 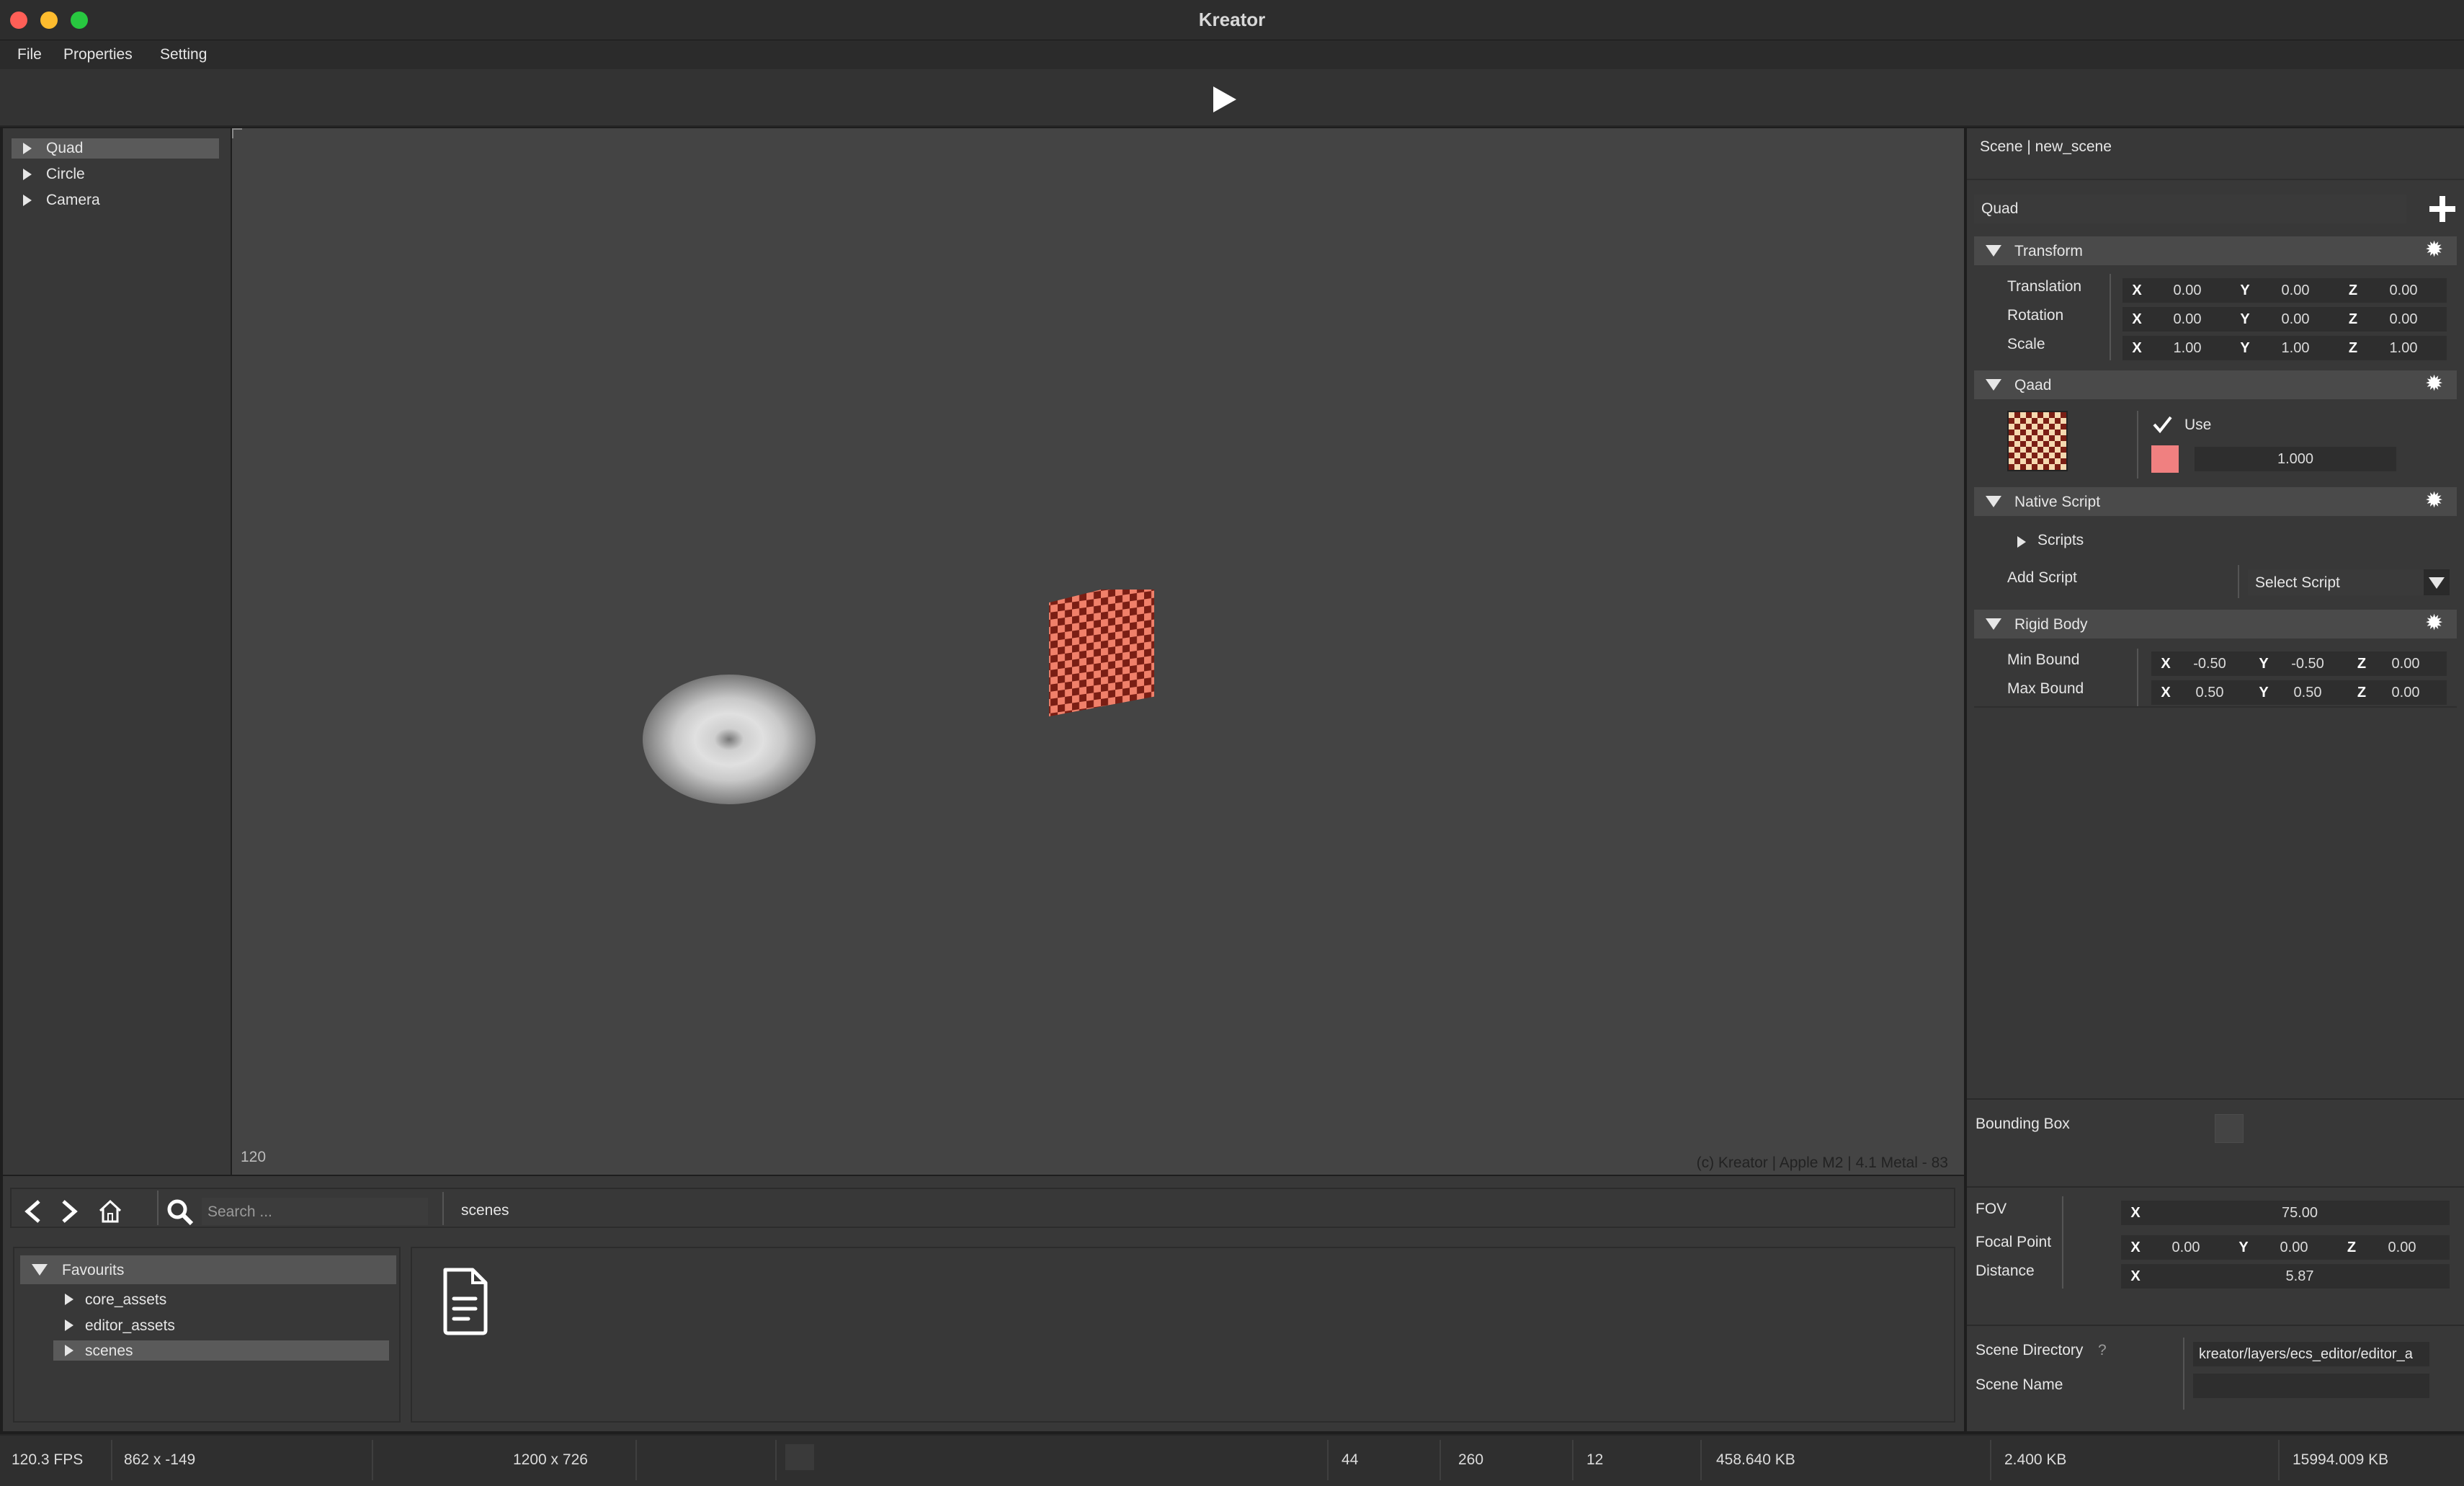 I want to click on file-grid, so click(x=1183, y=1335).